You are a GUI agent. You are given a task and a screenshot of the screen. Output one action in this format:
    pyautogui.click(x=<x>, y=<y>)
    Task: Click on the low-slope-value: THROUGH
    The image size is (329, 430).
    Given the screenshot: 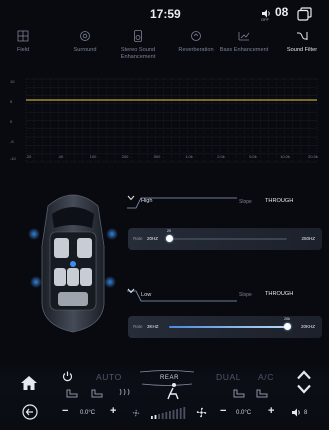 What is the action you would take?
    pyautogui.click(x=279, y=294)
    